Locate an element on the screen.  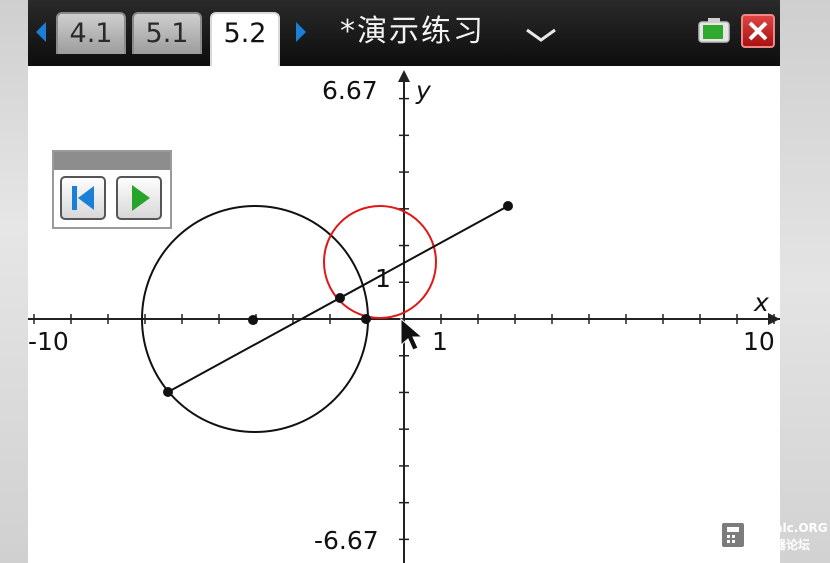
y-min-label: -6.67 is located at coordinates (346, 540).